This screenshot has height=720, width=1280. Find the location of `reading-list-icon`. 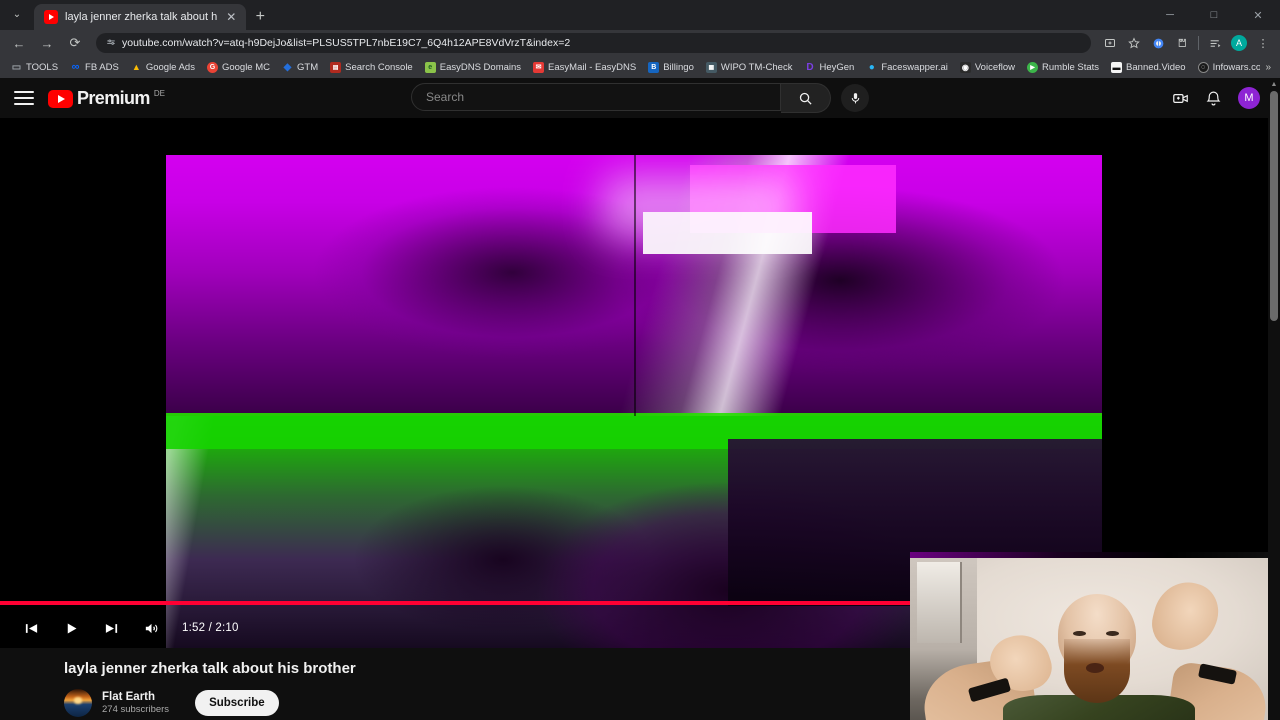

reading-list-icon is located at coordinates (1215, 43).